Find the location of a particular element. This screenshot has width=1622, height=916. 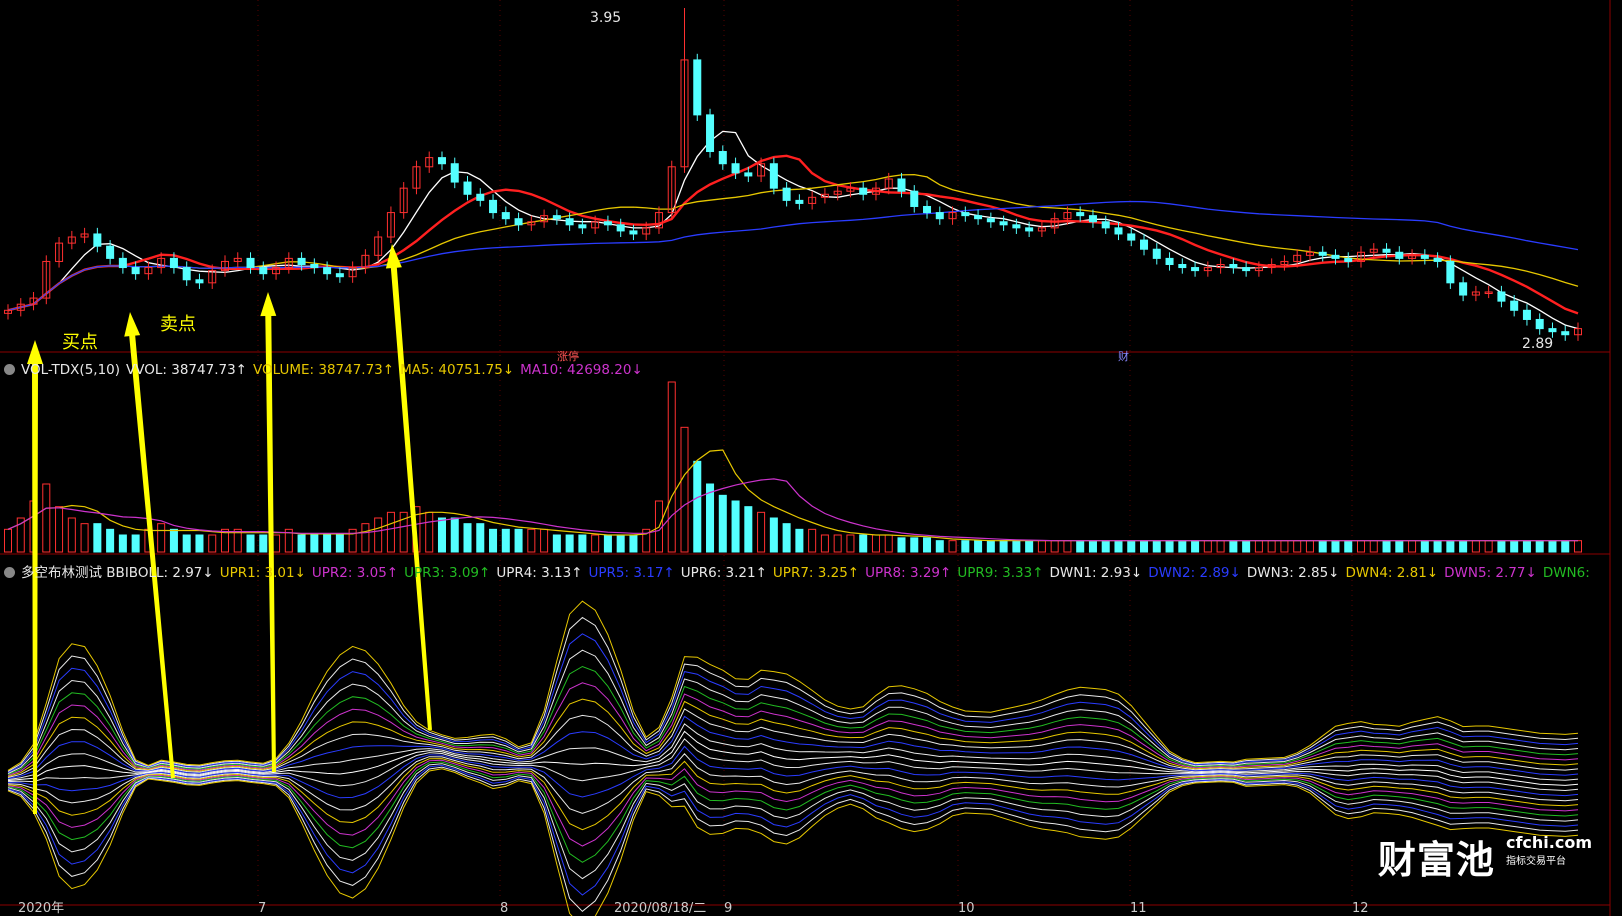

legend-entry: 多空布林测试 BBIBOLL: 2.97↓ is located at coordinates (117, 573).